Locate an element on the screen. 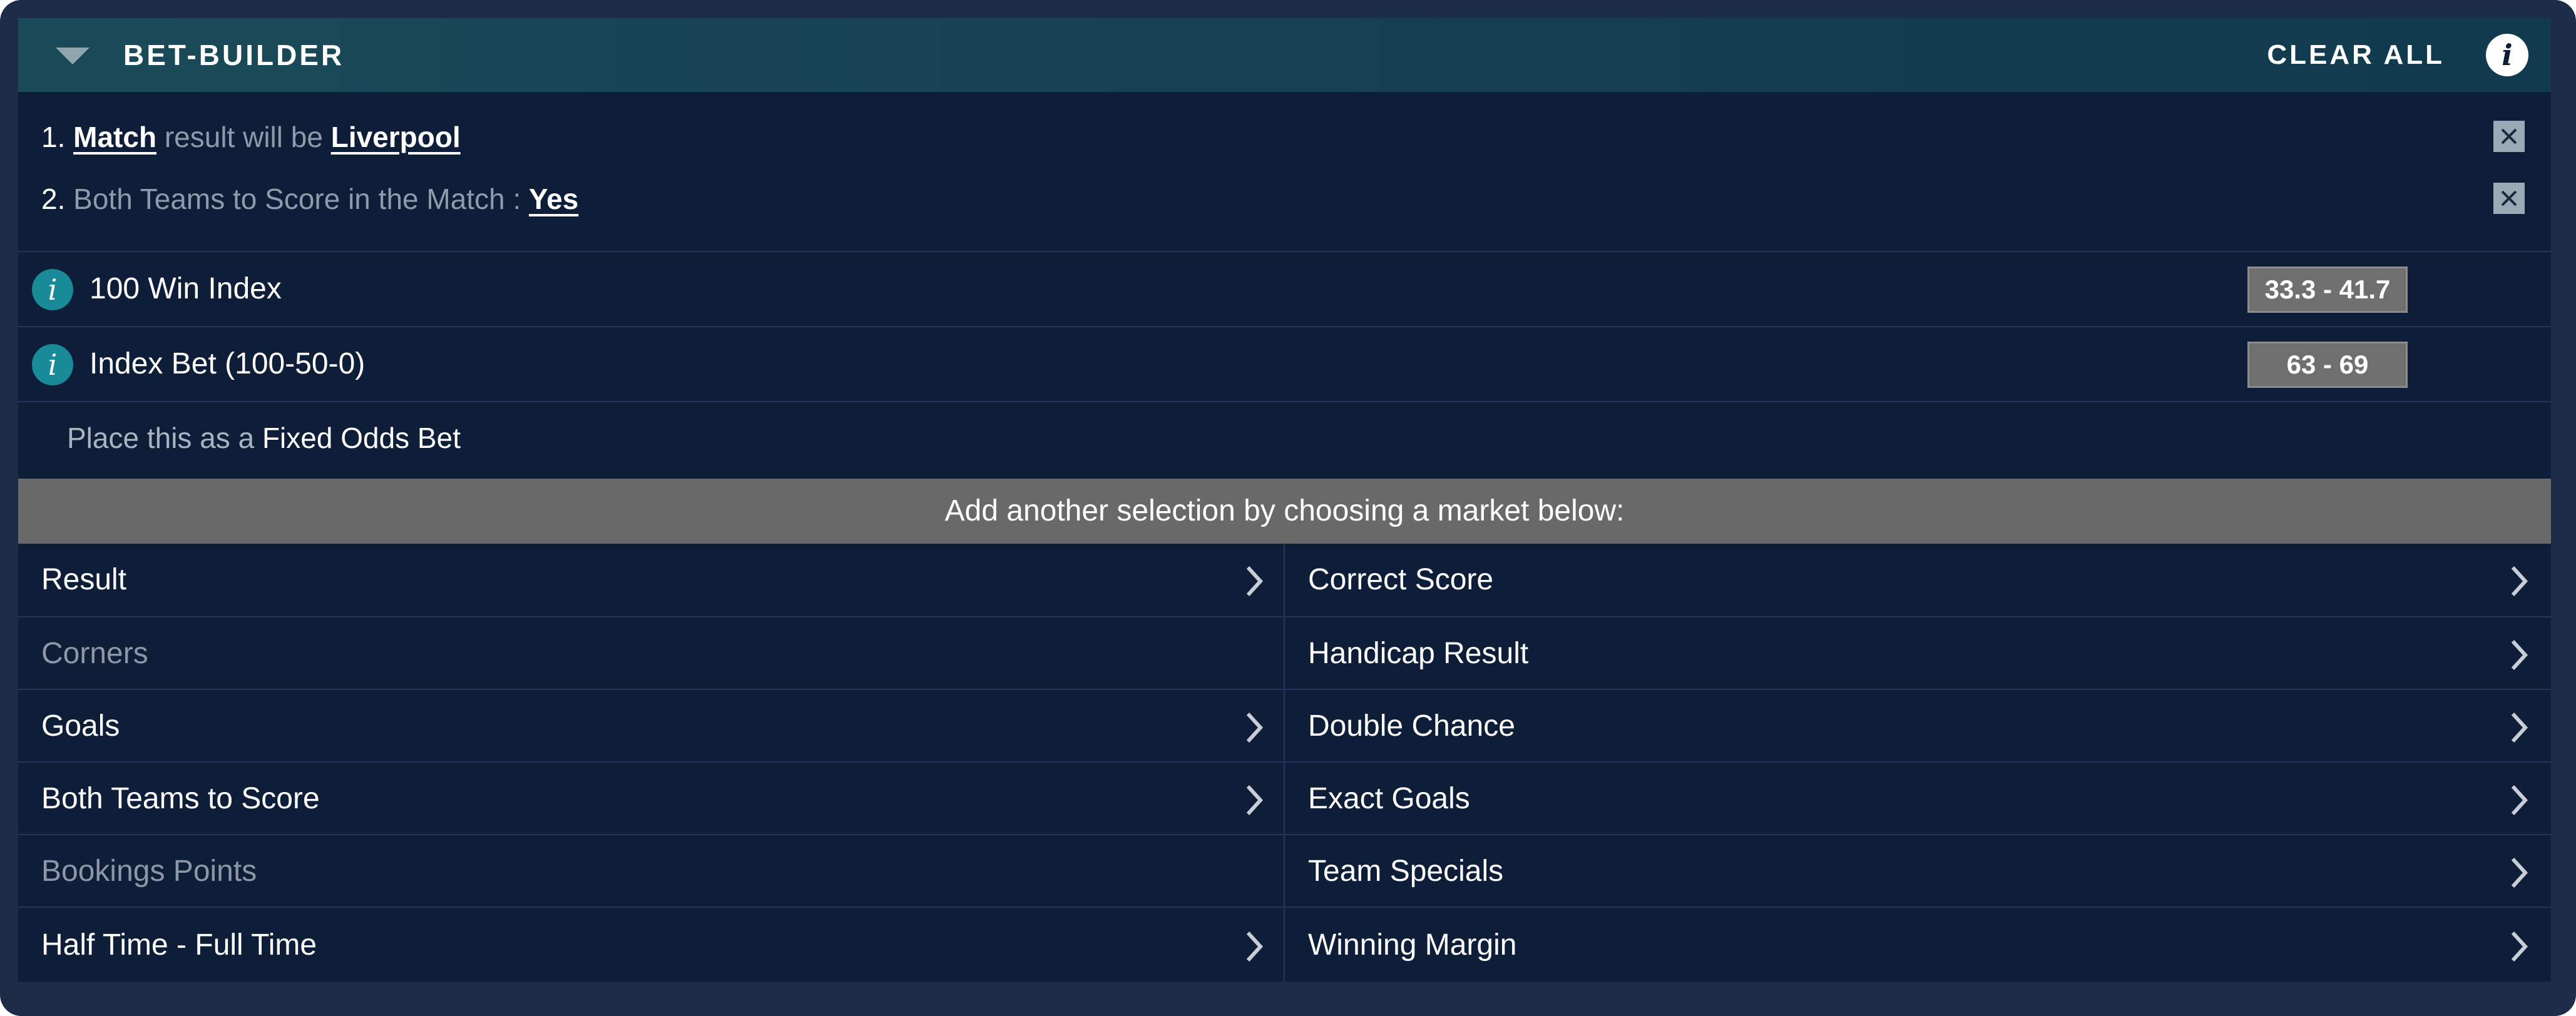 The height and width of the screenshot is (1016, 2576). market-team-specials: Team Specials is located at coordinates (1918, 872).